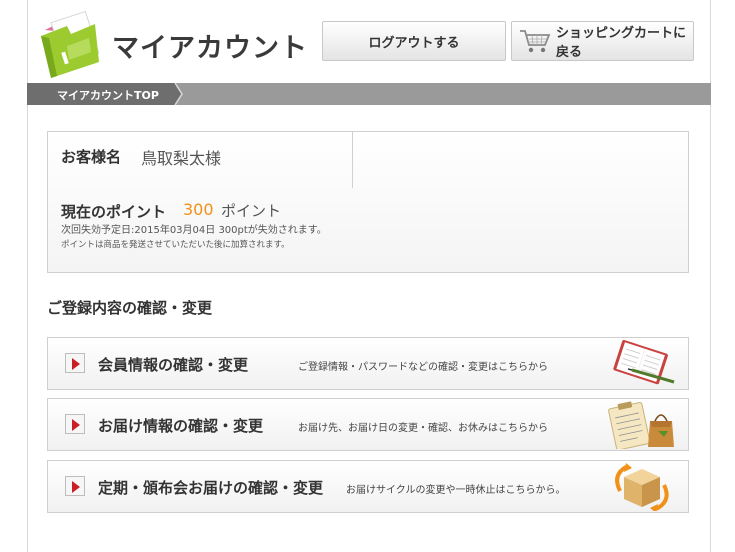  I want to click on points-unit: ポイント, so click(251, 211).